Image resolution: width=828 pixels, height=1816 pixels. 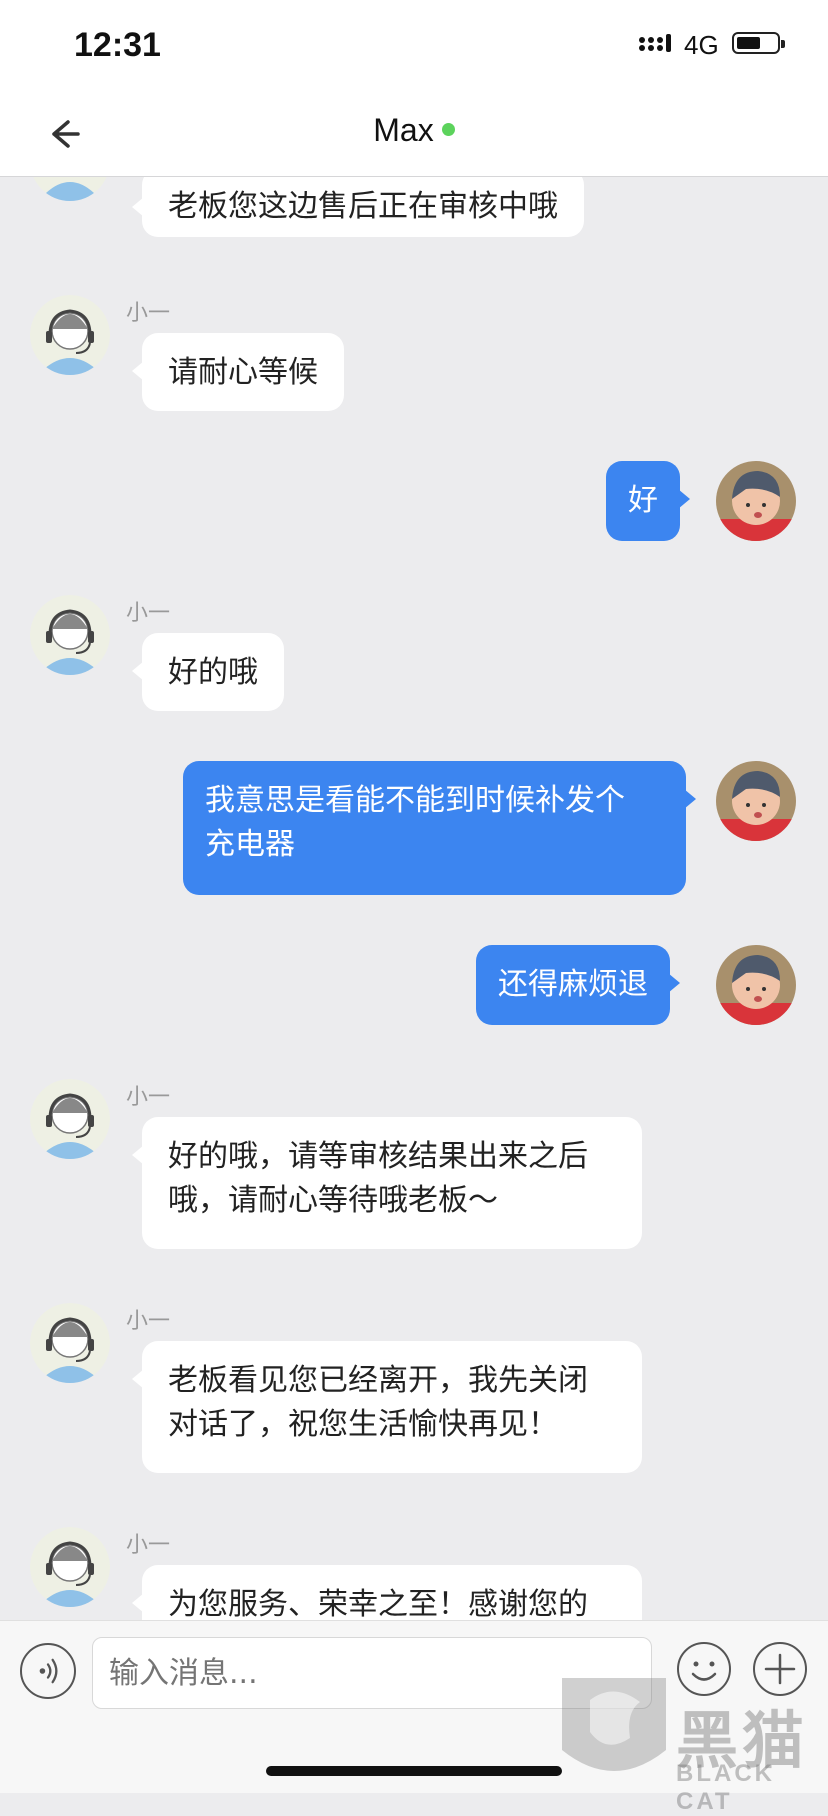 What do you see at coordinates (748, 43) in the screenshot?
I see `battery-level` at bounding box center [748, 43].